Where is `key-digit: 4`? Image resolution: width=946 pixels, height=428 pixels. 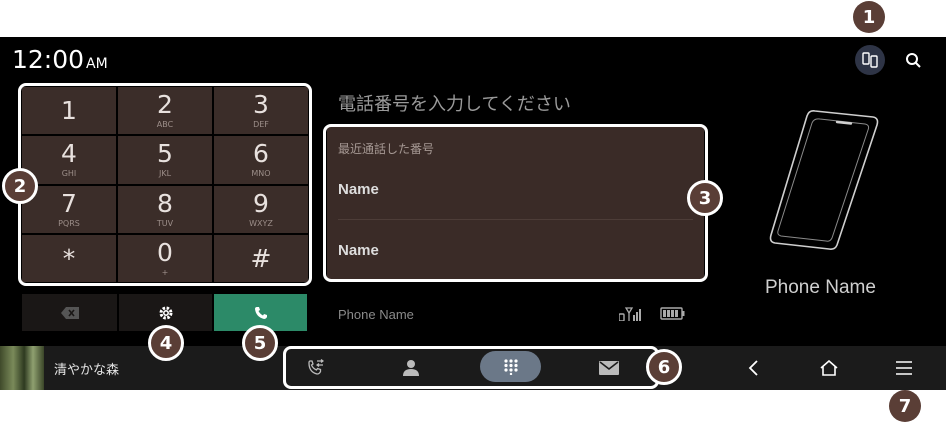
key-digit: 4 is located at coordinates (69, 154).